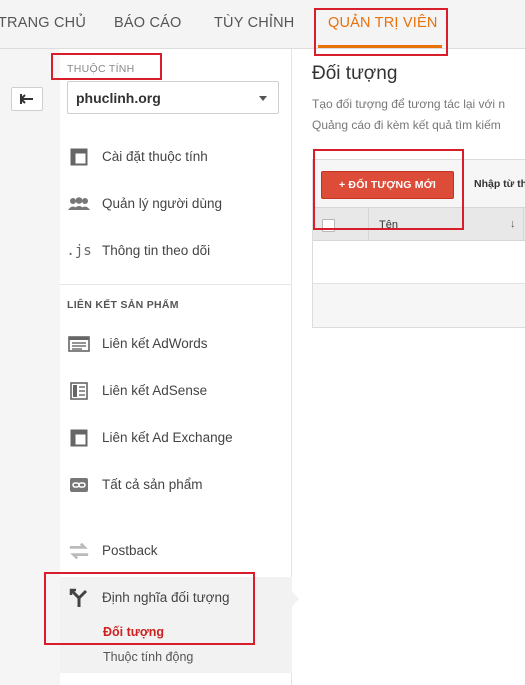 Image resolution: width=525 pixels, height=685 pixels. Describe the element at coordinates (513, 224) in the screenshot. I see `sort-down-icon: ↓` at that location.